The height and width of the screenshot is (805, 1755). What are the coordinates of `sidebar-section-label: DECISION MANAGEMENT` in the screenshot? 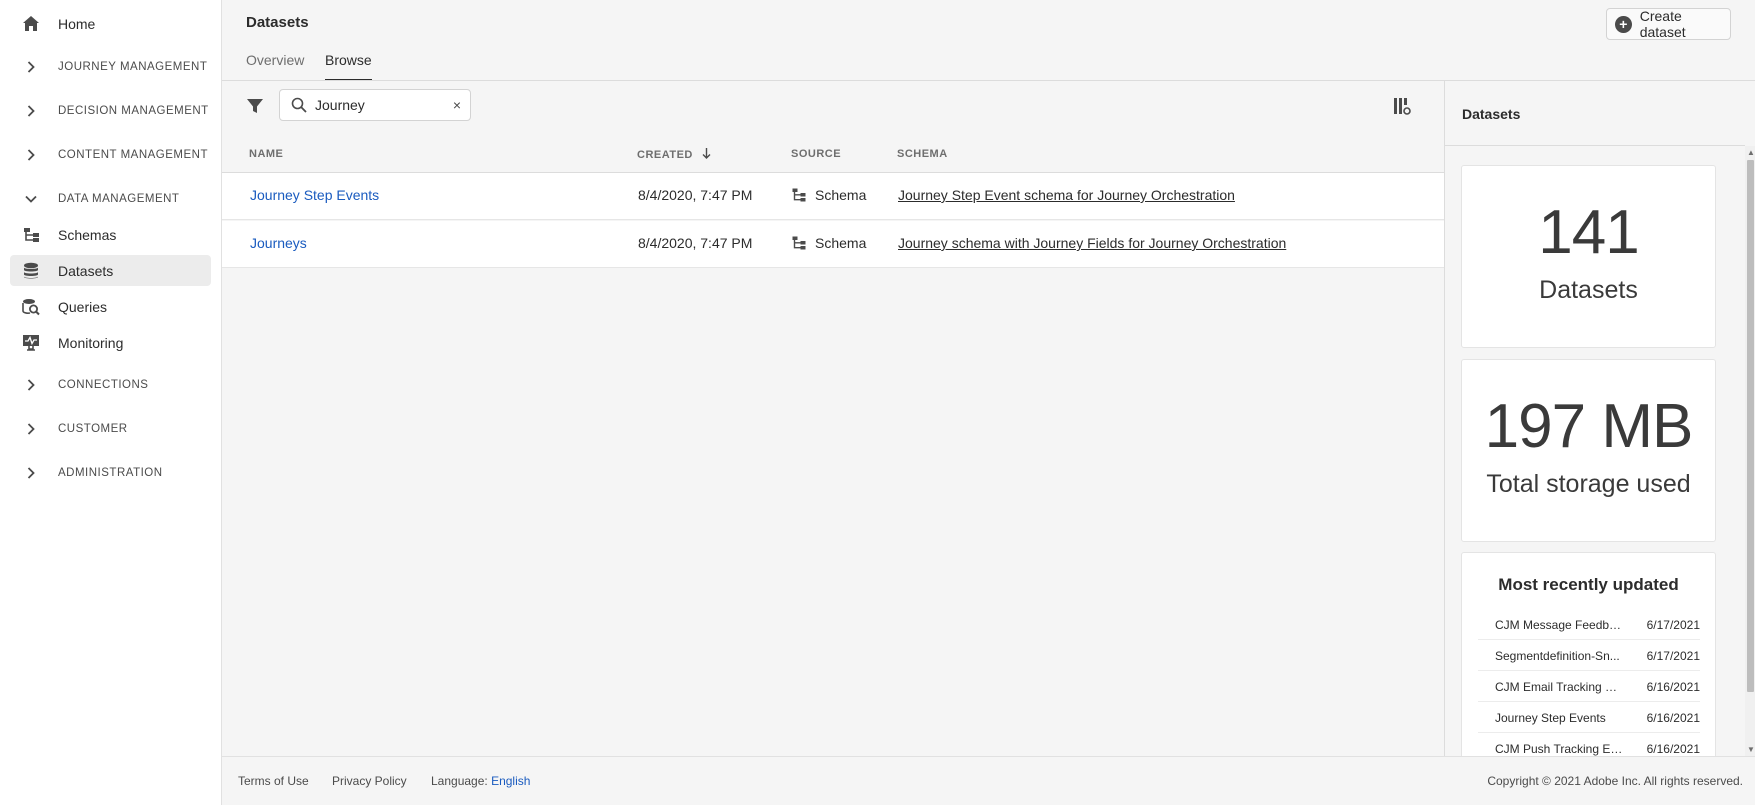 It's located at (133, 111).